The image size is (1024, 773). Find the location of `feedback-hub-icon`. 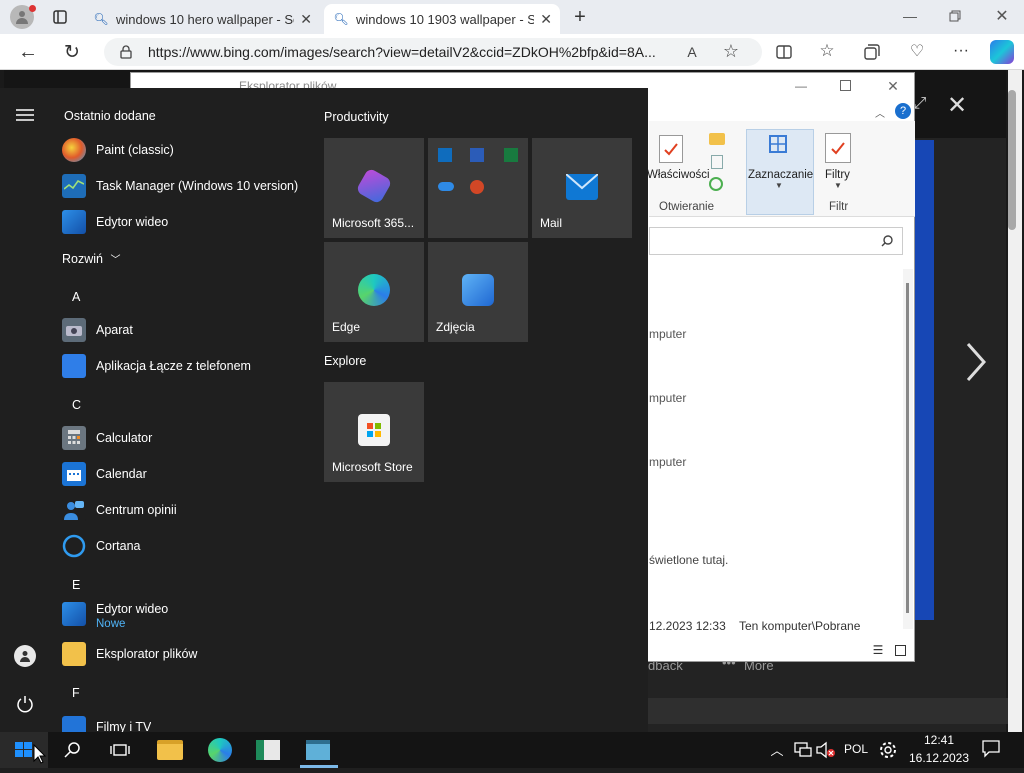

feedback-hub-icon is located at coordinates (74, 510).